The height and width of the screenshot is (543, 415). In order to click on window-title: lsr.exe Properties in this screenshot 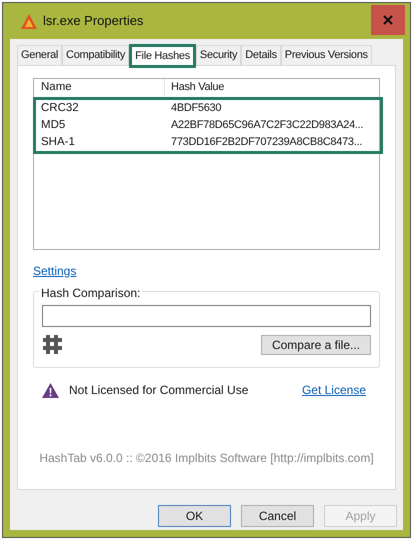, I will do `click(93, 21)`.